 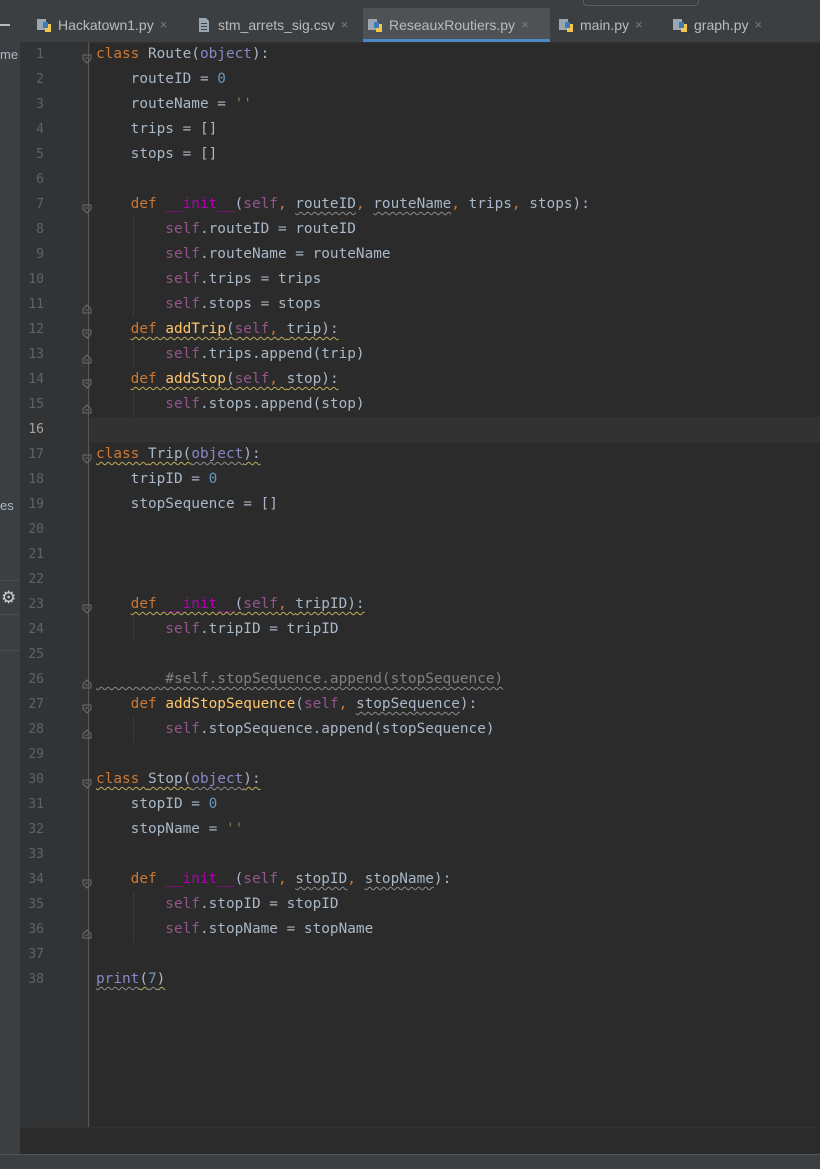 I want to click on code-line: self.routeID = routeID, so click(x=226, y=229).